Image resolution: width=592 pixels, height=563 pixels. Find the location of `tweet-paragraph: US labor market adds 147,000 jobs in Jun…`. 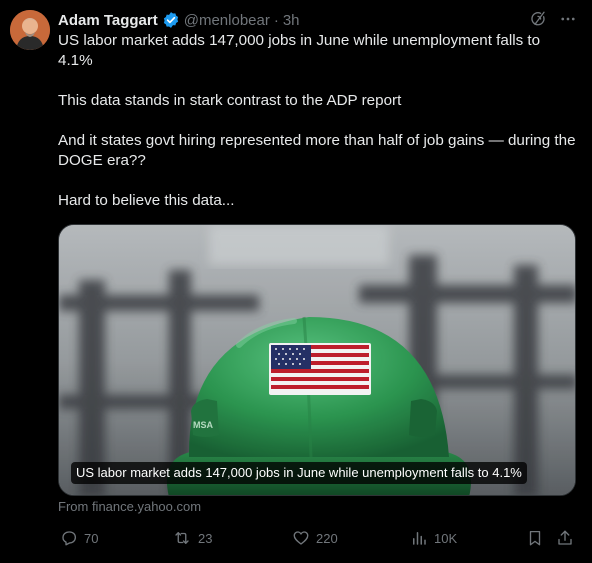

tweet-paragraph: US labor market adds 147,000 jobs in Jun… is located at coordinates (299, 50).